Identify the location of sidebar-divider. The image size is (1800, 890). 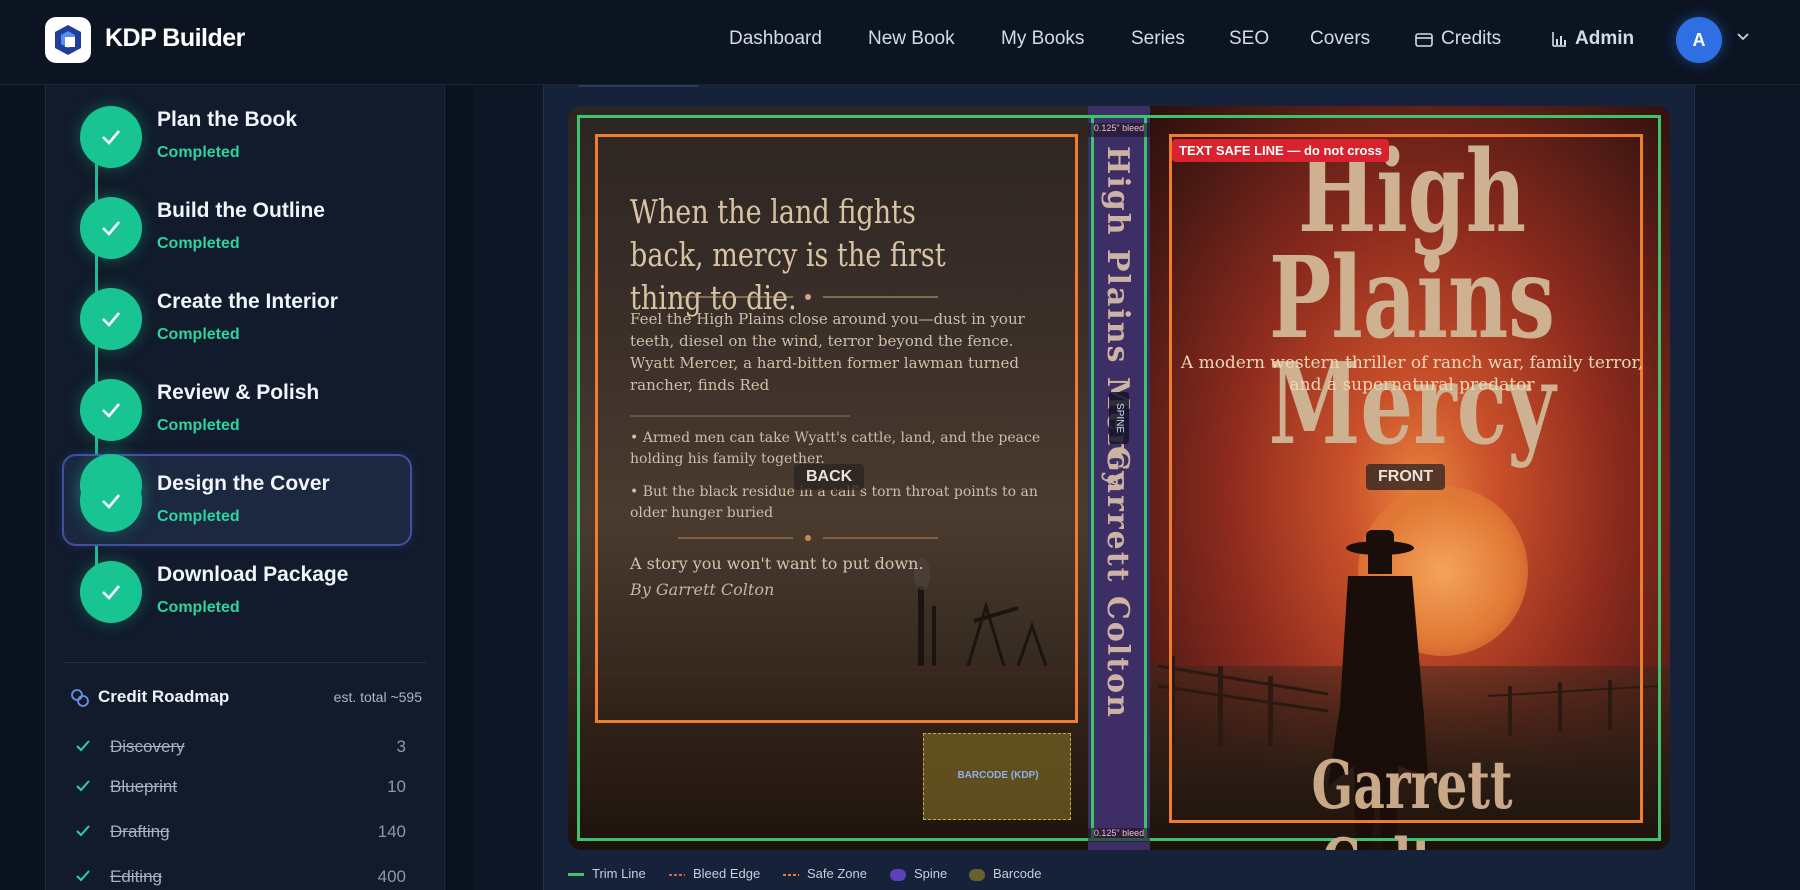
(245, 662).